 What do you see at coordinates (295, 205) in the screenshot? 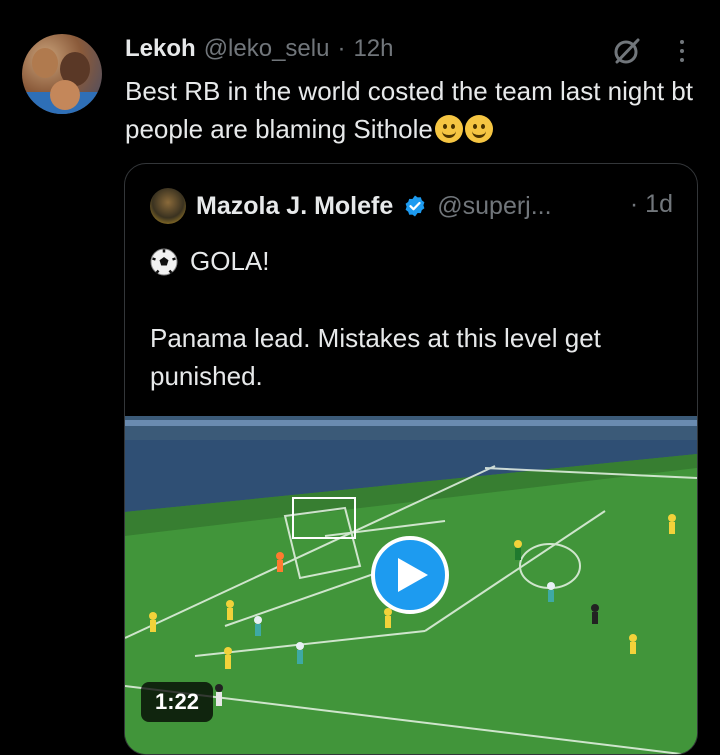
I see `quote-author-name: Mazola J. Molefe` at bounding box center [295, 205].